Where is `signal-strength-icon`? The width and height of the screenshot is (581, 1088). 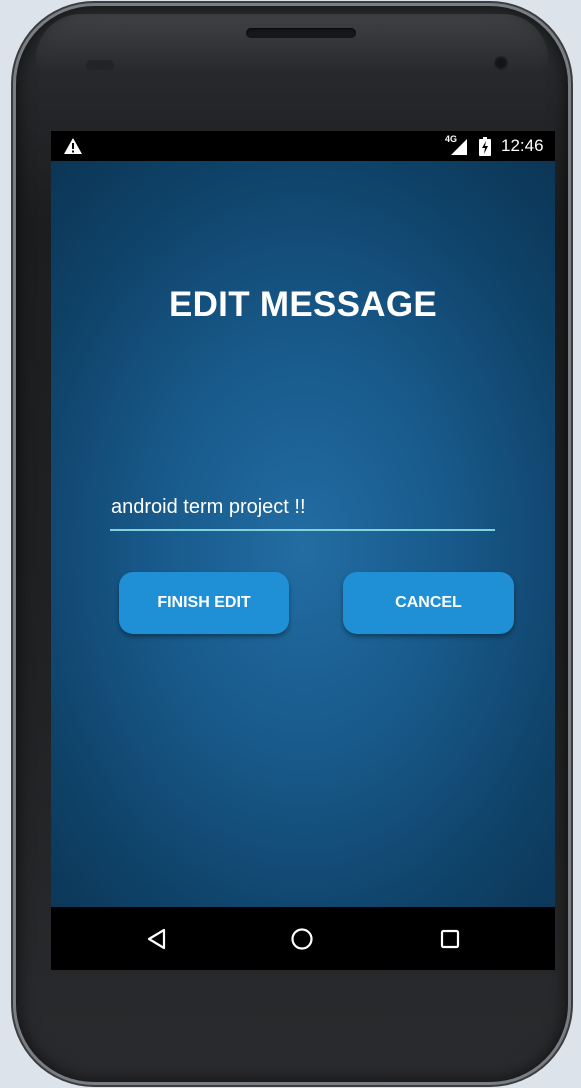
signal-strength-icon is located at coordinates (459, 147).